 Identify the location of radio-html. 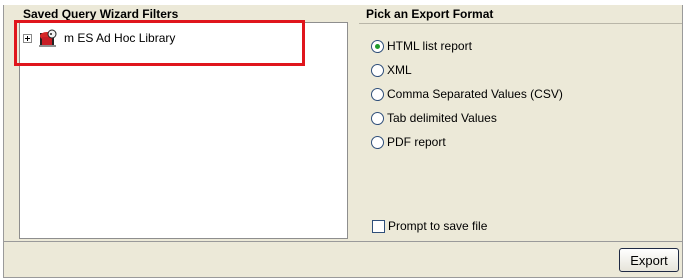
(377, 46).